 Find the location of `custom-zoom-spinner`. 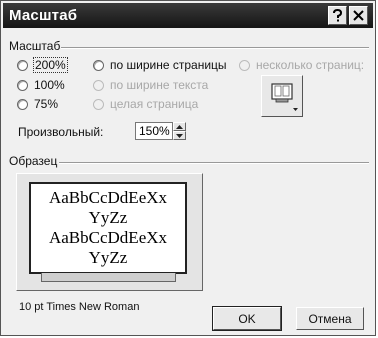

custom-zoom-spinner is located at coordinates (179, 131).